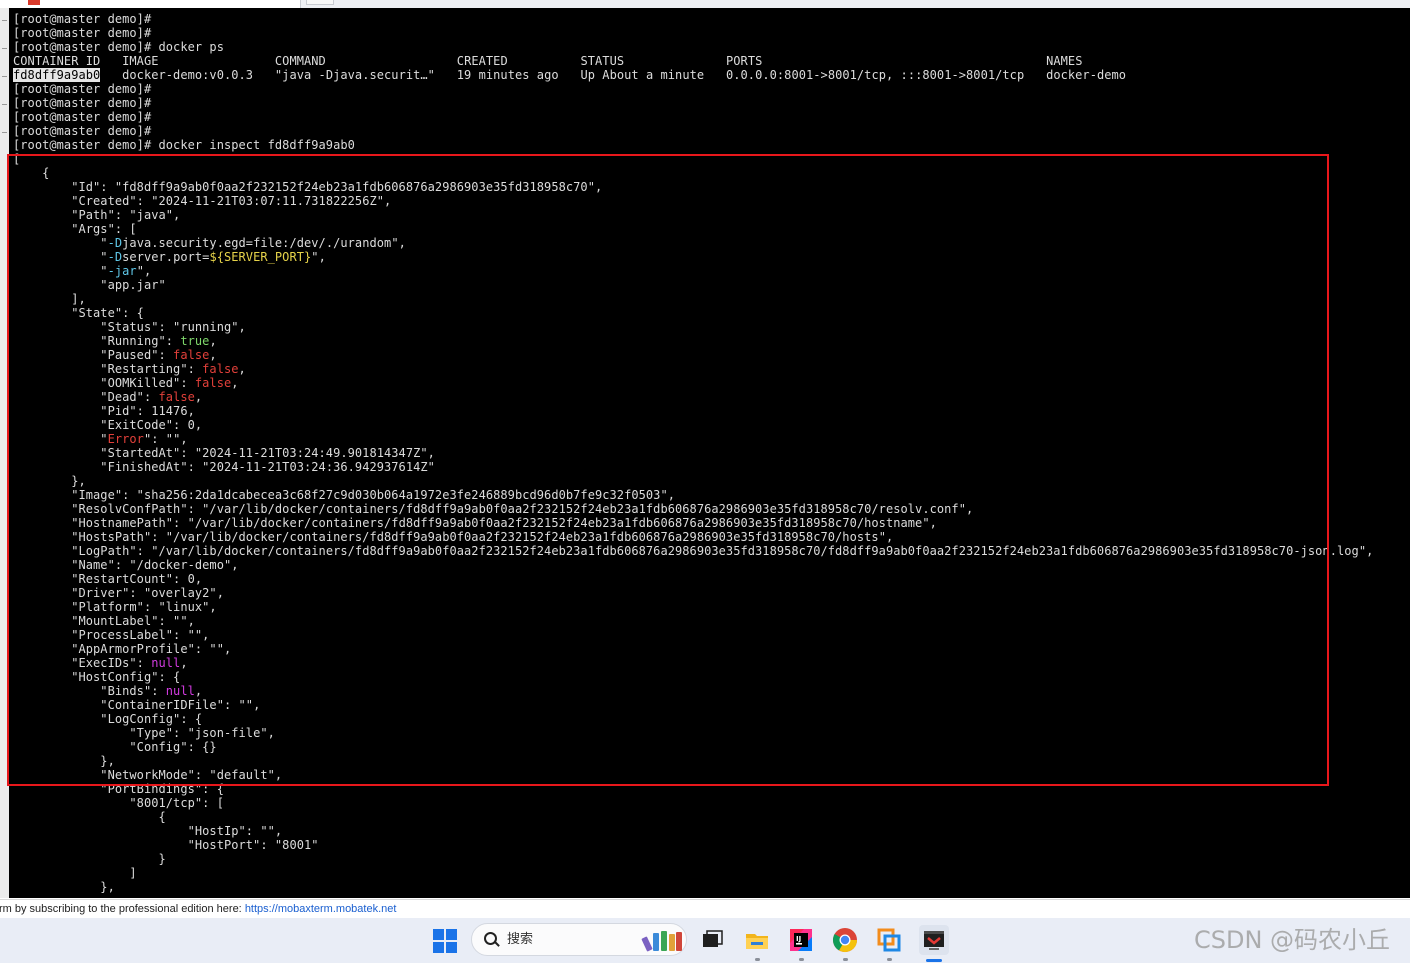 Image resolution: width=1410 pixels, height=963 pixels. I want to click on json-line: "-jar",, so click(82, 271).